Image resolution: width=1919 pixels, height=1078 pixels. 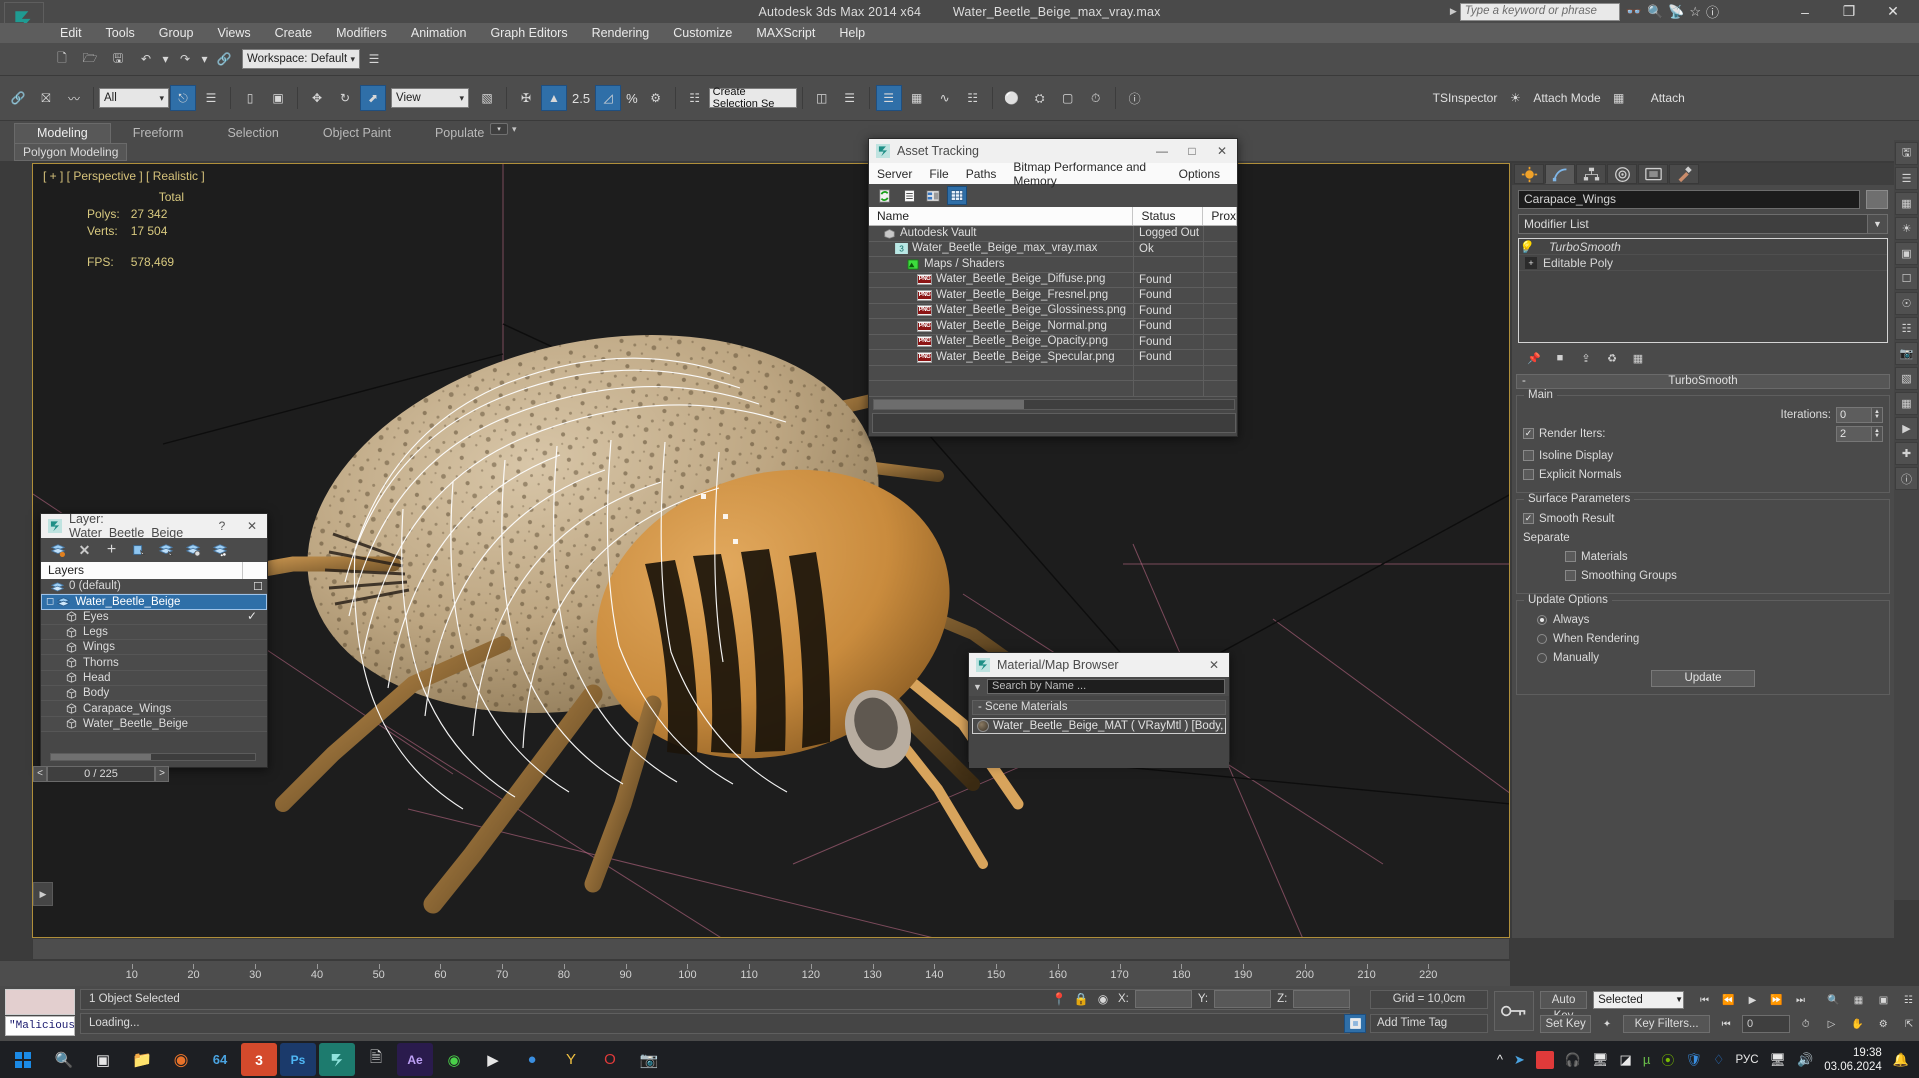 What do you see at coordinates (204, 59) in the screenshot?
I see `redo-dropdown-icon: ▾` at bounding box center [204, 59].